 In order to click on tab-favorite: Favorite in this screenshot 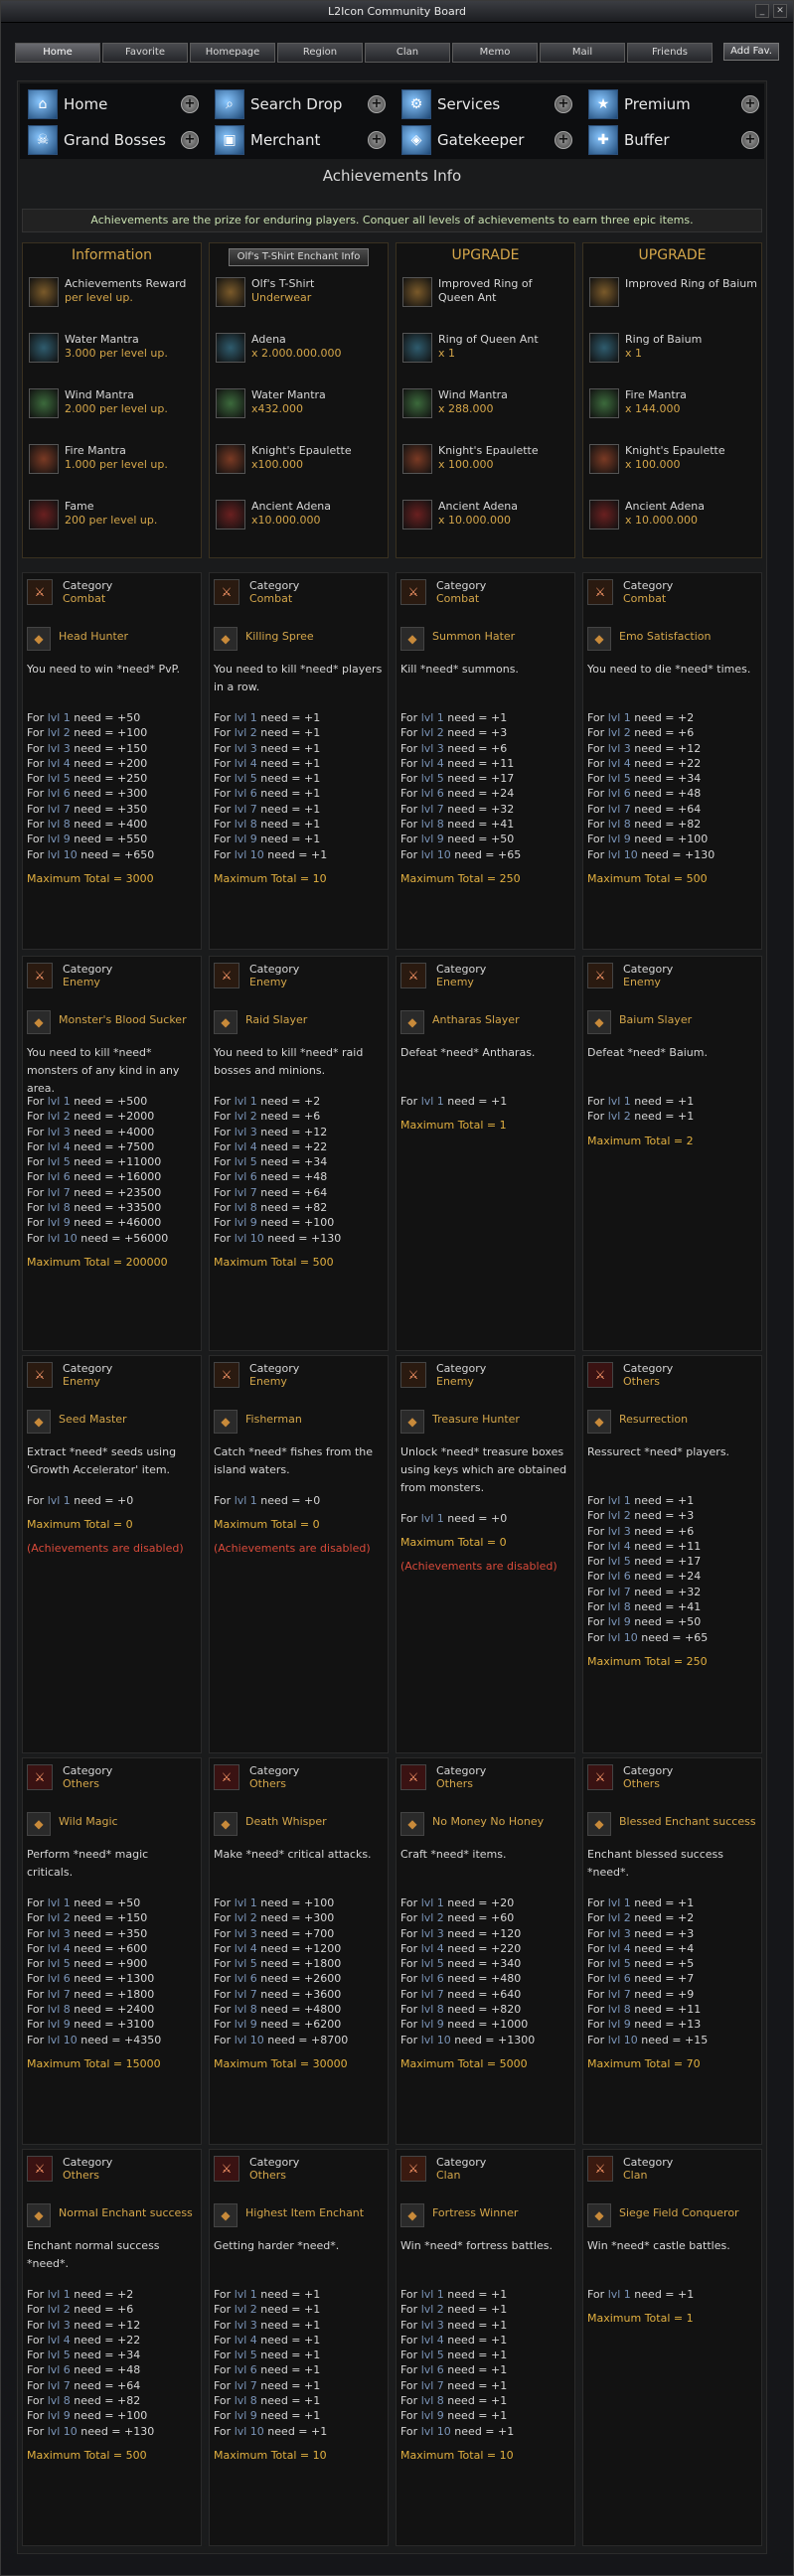, I will do `click(145, 53)`.